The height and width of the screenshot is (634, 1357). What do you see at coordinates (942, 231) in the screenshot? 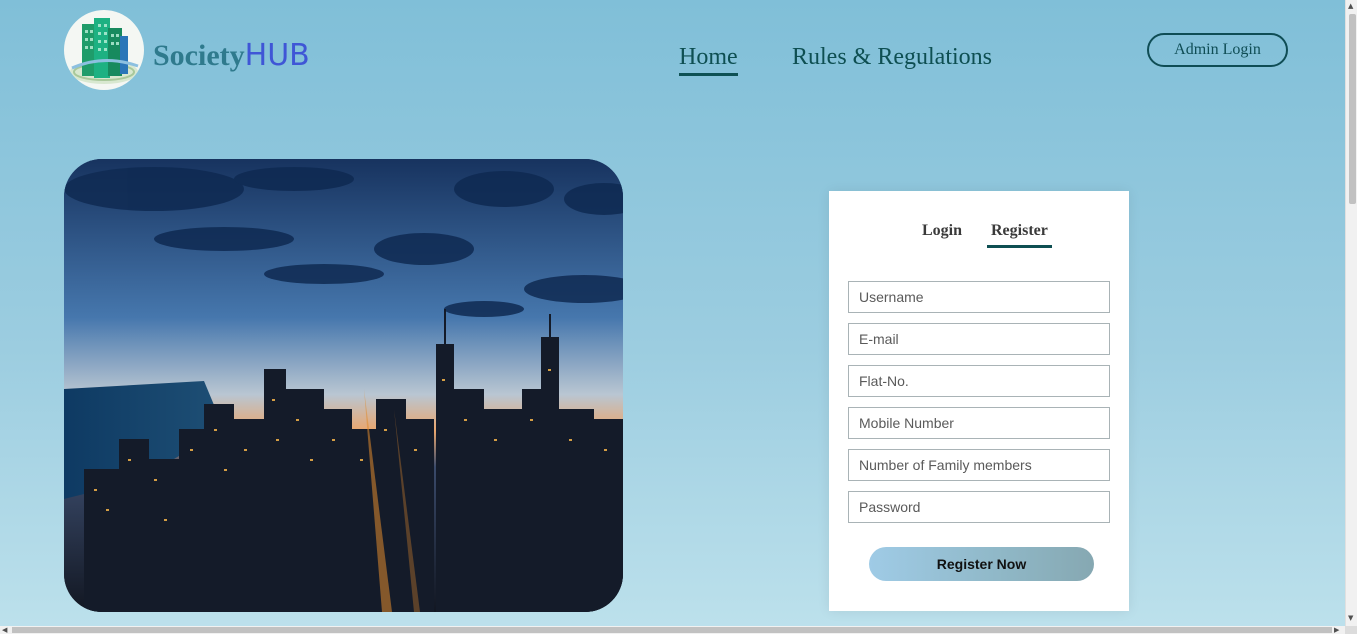
I see `tab-login: Login` at bounding box center [942, 231].